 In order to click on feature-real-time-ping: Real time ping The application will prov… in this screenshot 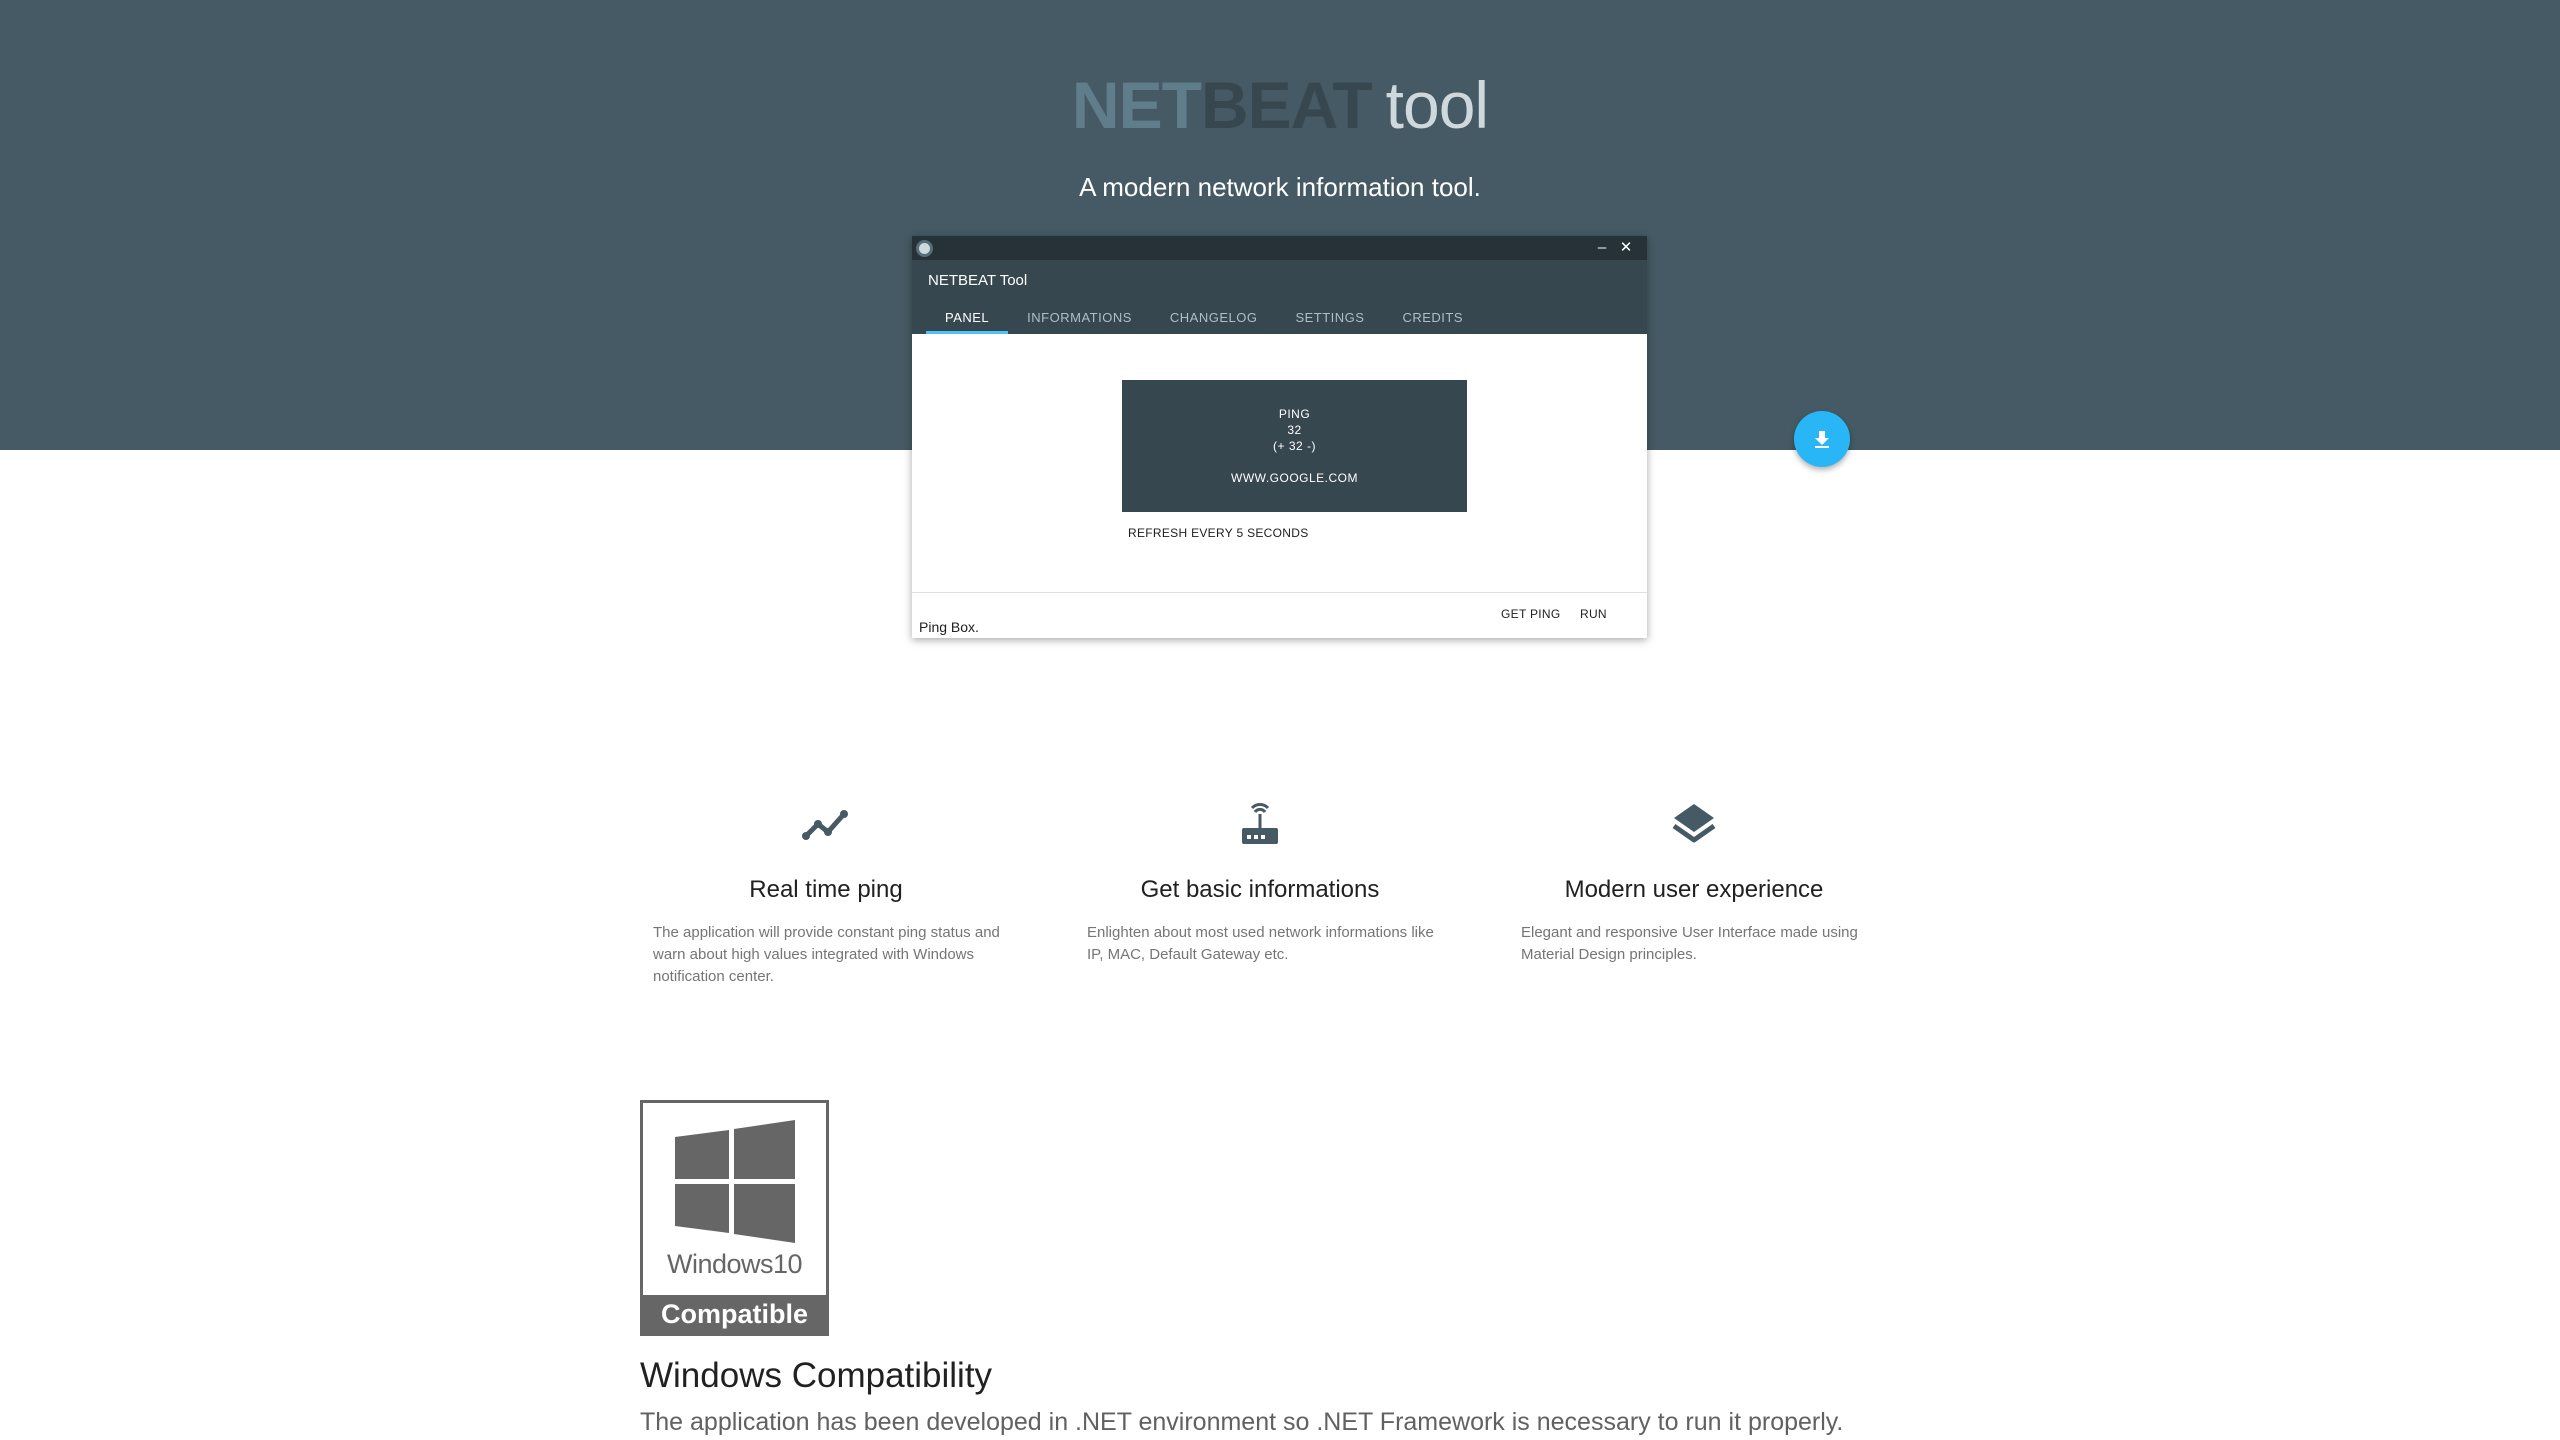, I will do `click(826, 892)`.